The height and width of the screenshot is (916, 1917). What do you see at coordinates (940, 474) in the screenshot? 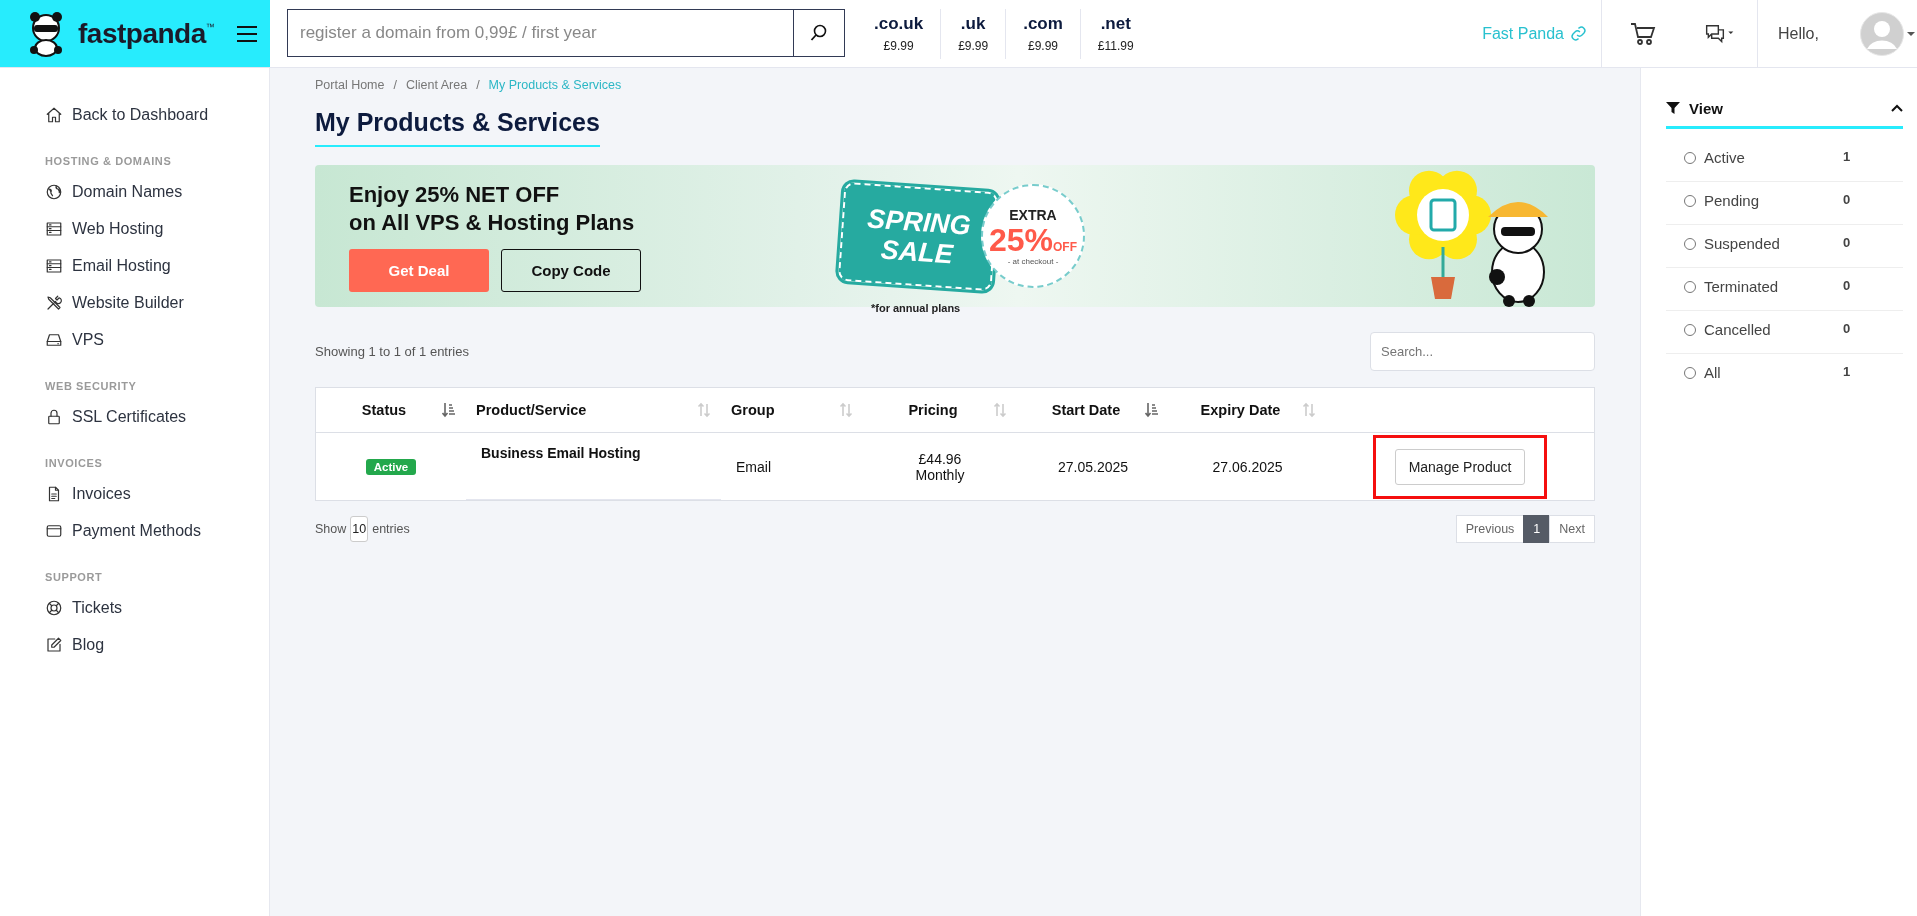
I see `table-cell: Monthly` at bounding box center [940, 474].